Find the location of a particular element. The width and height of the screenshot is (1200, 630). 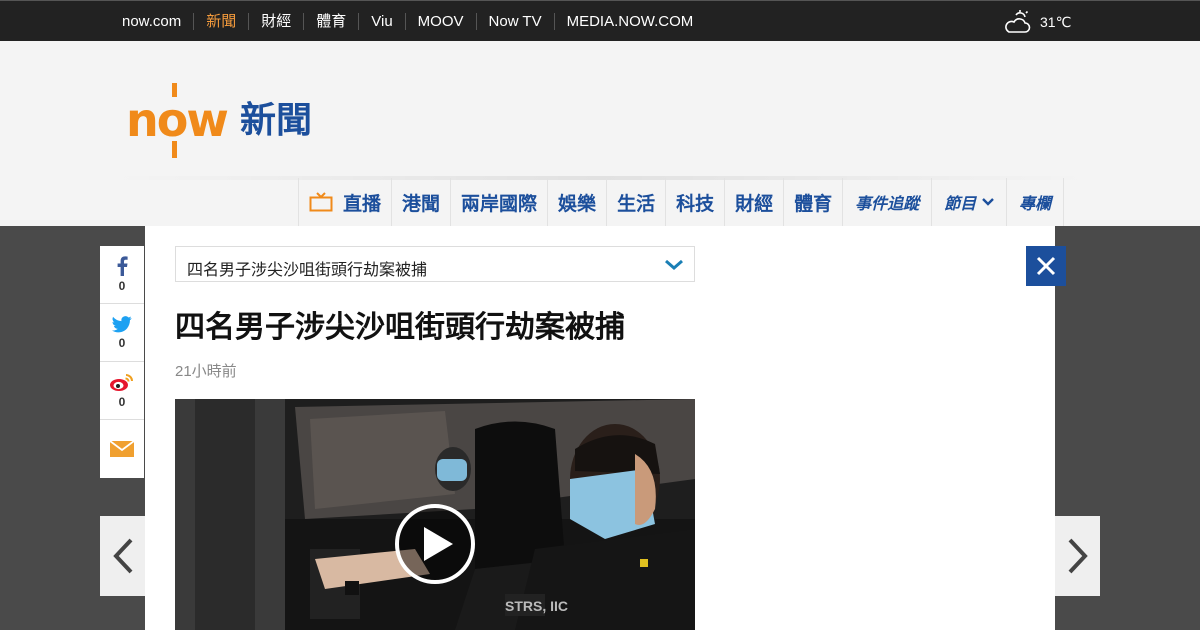

topnav-moov: MOOV is located at coordinates (440, 21).